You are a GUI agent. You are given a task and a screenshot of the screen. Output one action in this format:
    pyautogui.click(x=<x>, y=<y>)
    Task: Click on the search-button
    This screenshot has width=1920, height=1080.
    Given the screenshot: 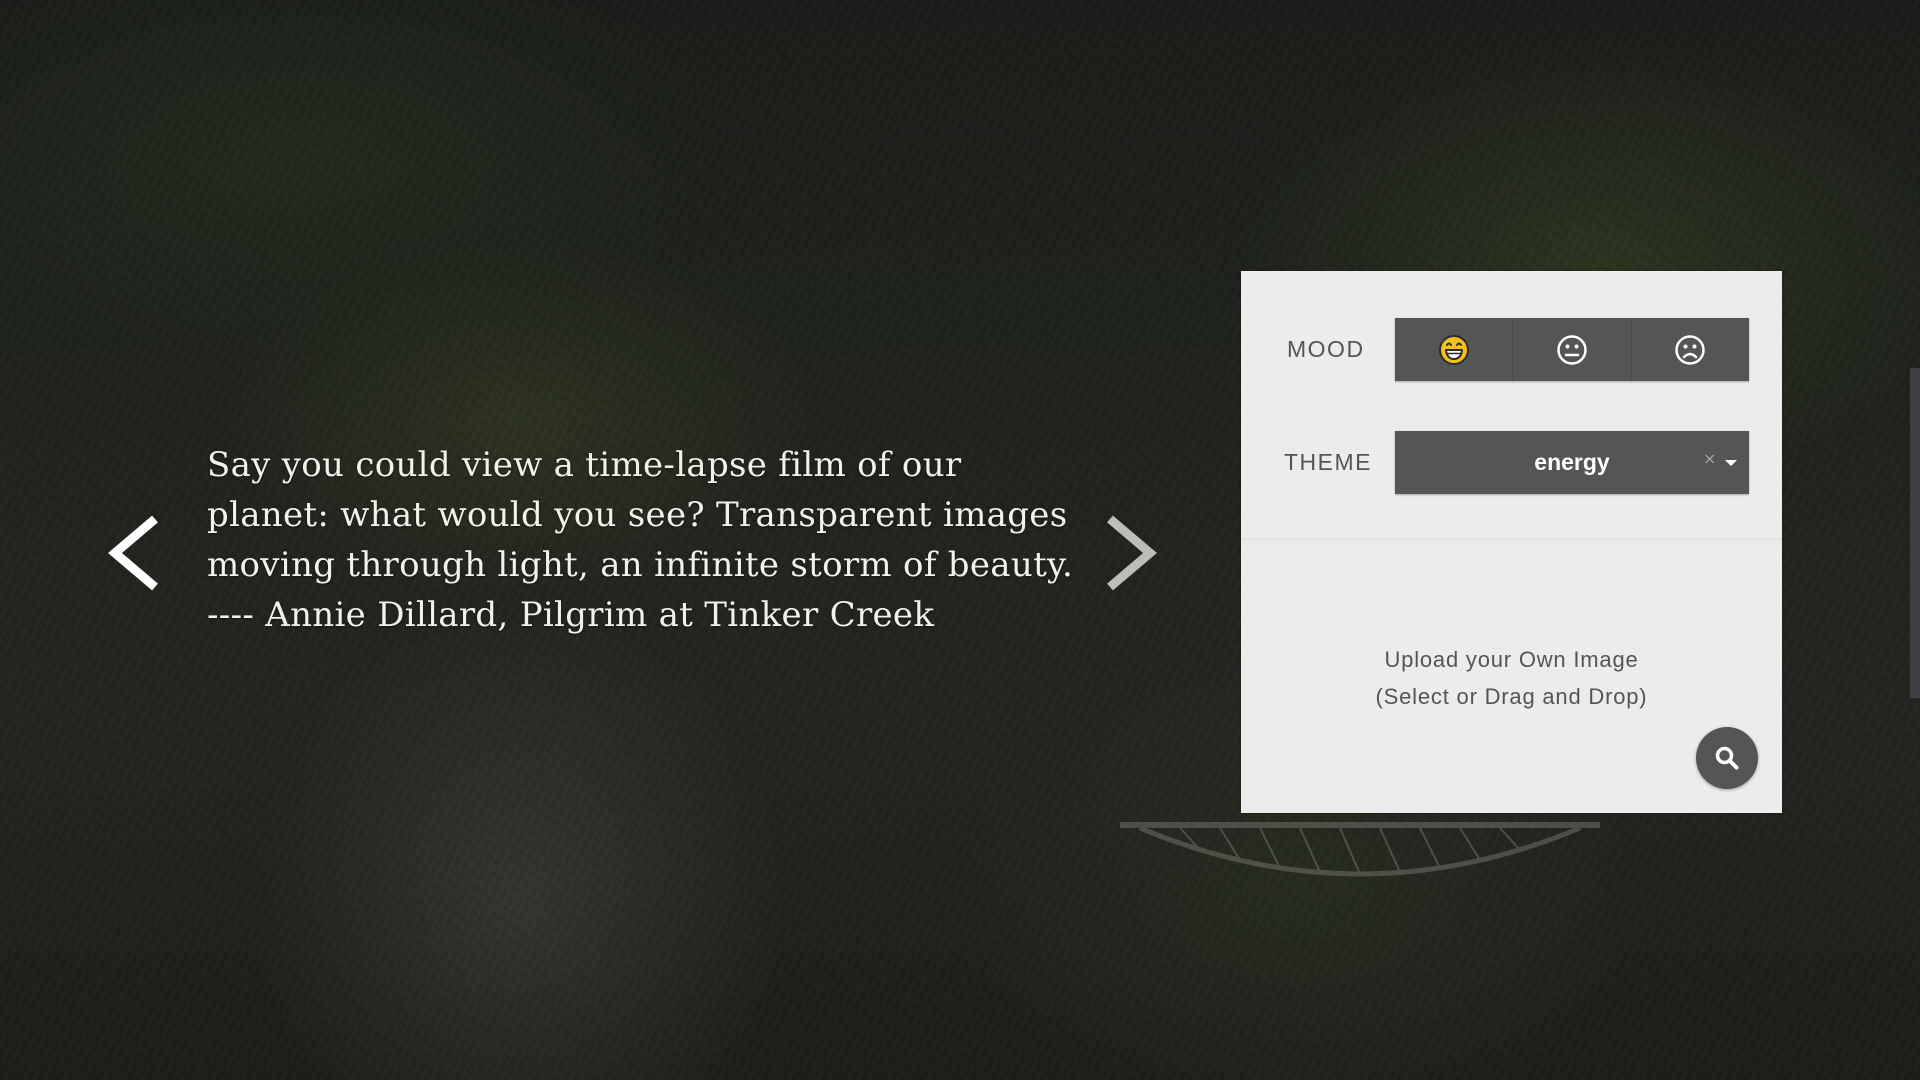 What is the action you would take?
    pyautogui.click(x=1727, y=758)
    